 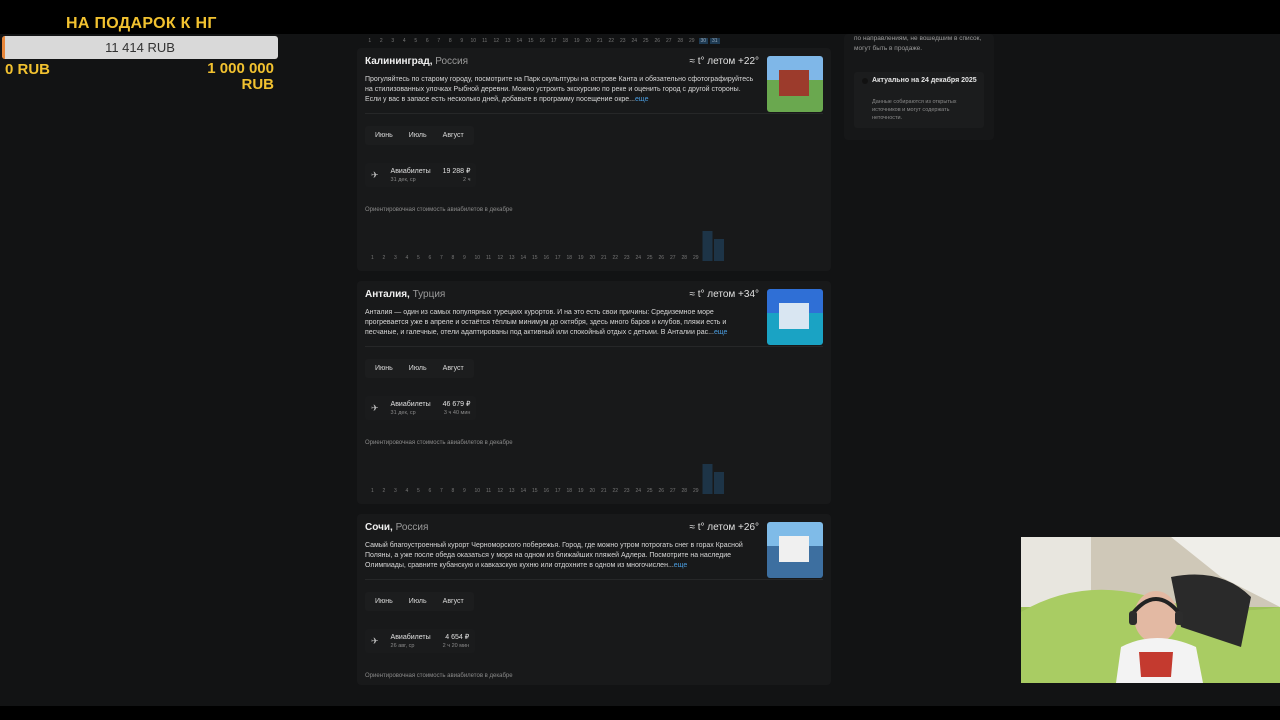 I want to click on offer-date: 31 дек, ср, so click(x=403, y=179).